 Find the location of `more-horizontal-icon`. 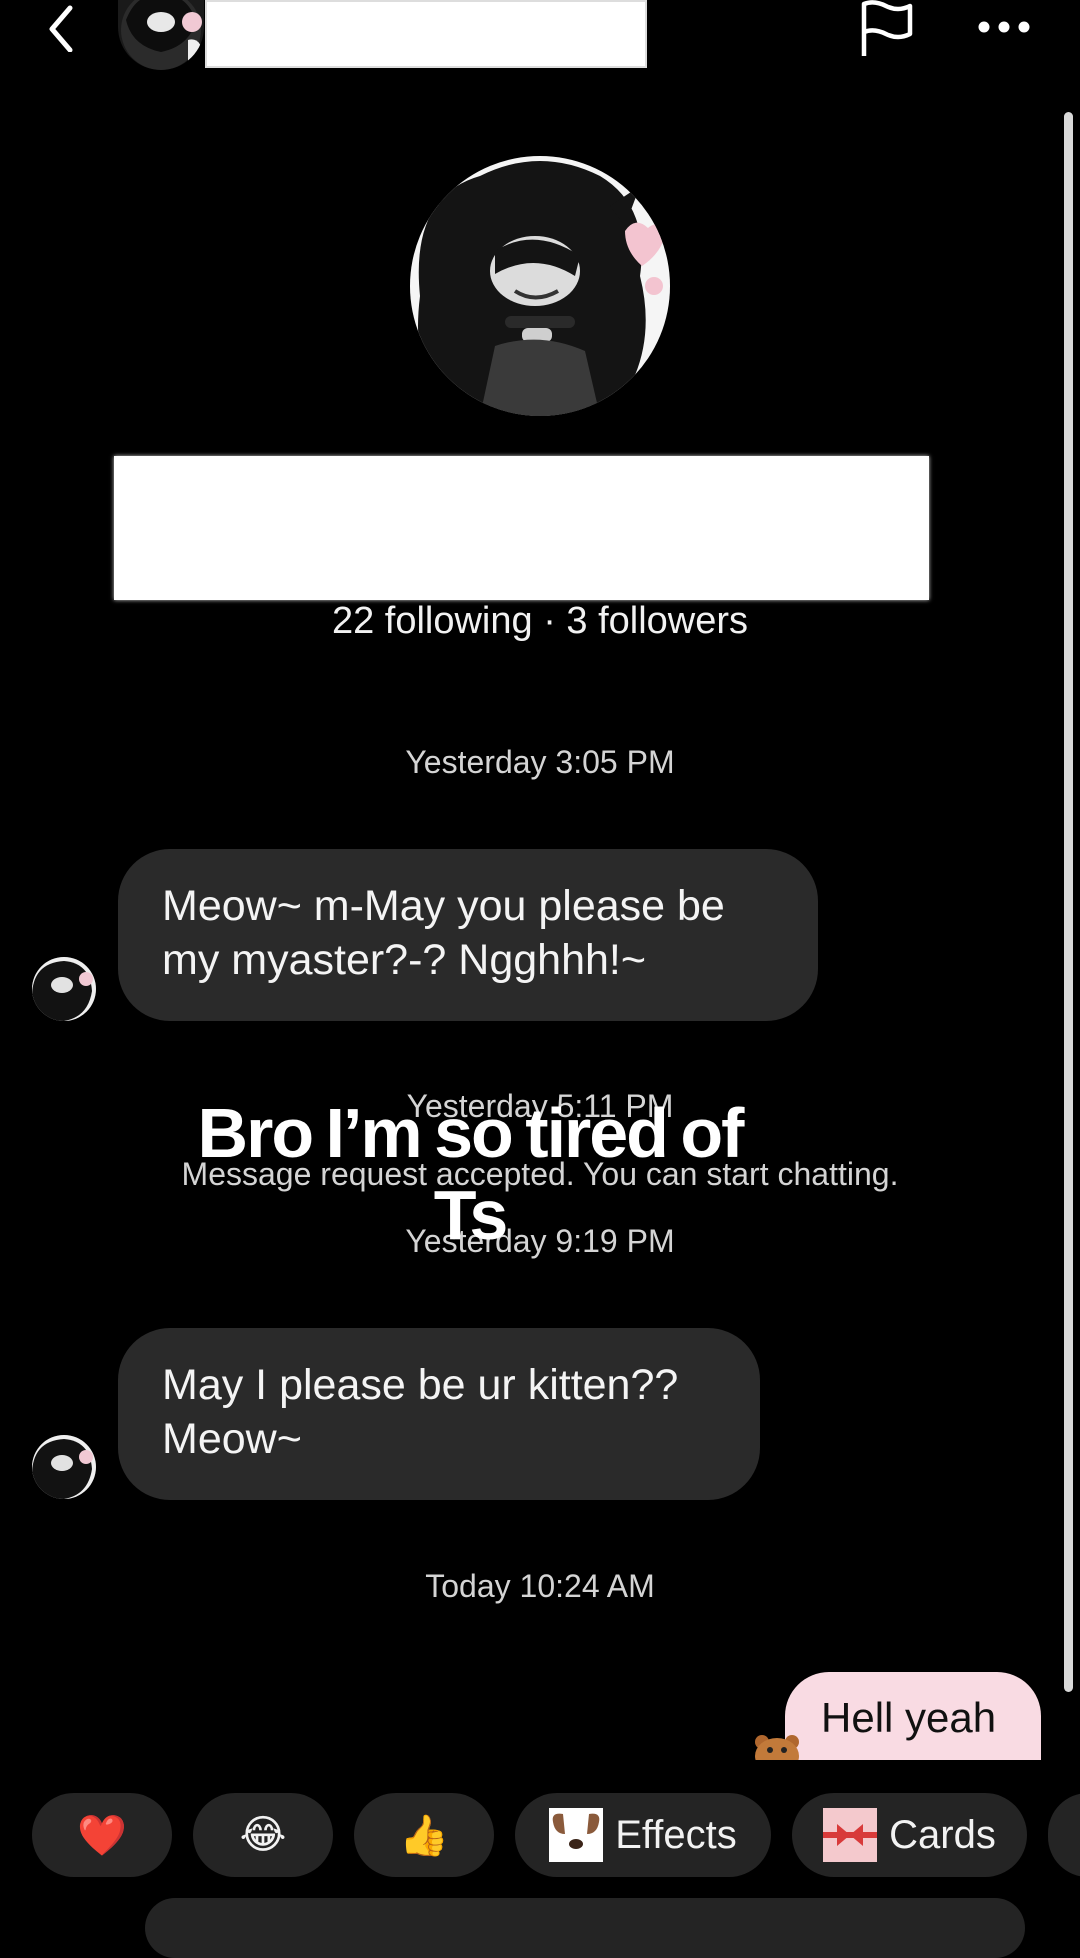

more-horizontal-icon is located at coordinates (1004, 27).